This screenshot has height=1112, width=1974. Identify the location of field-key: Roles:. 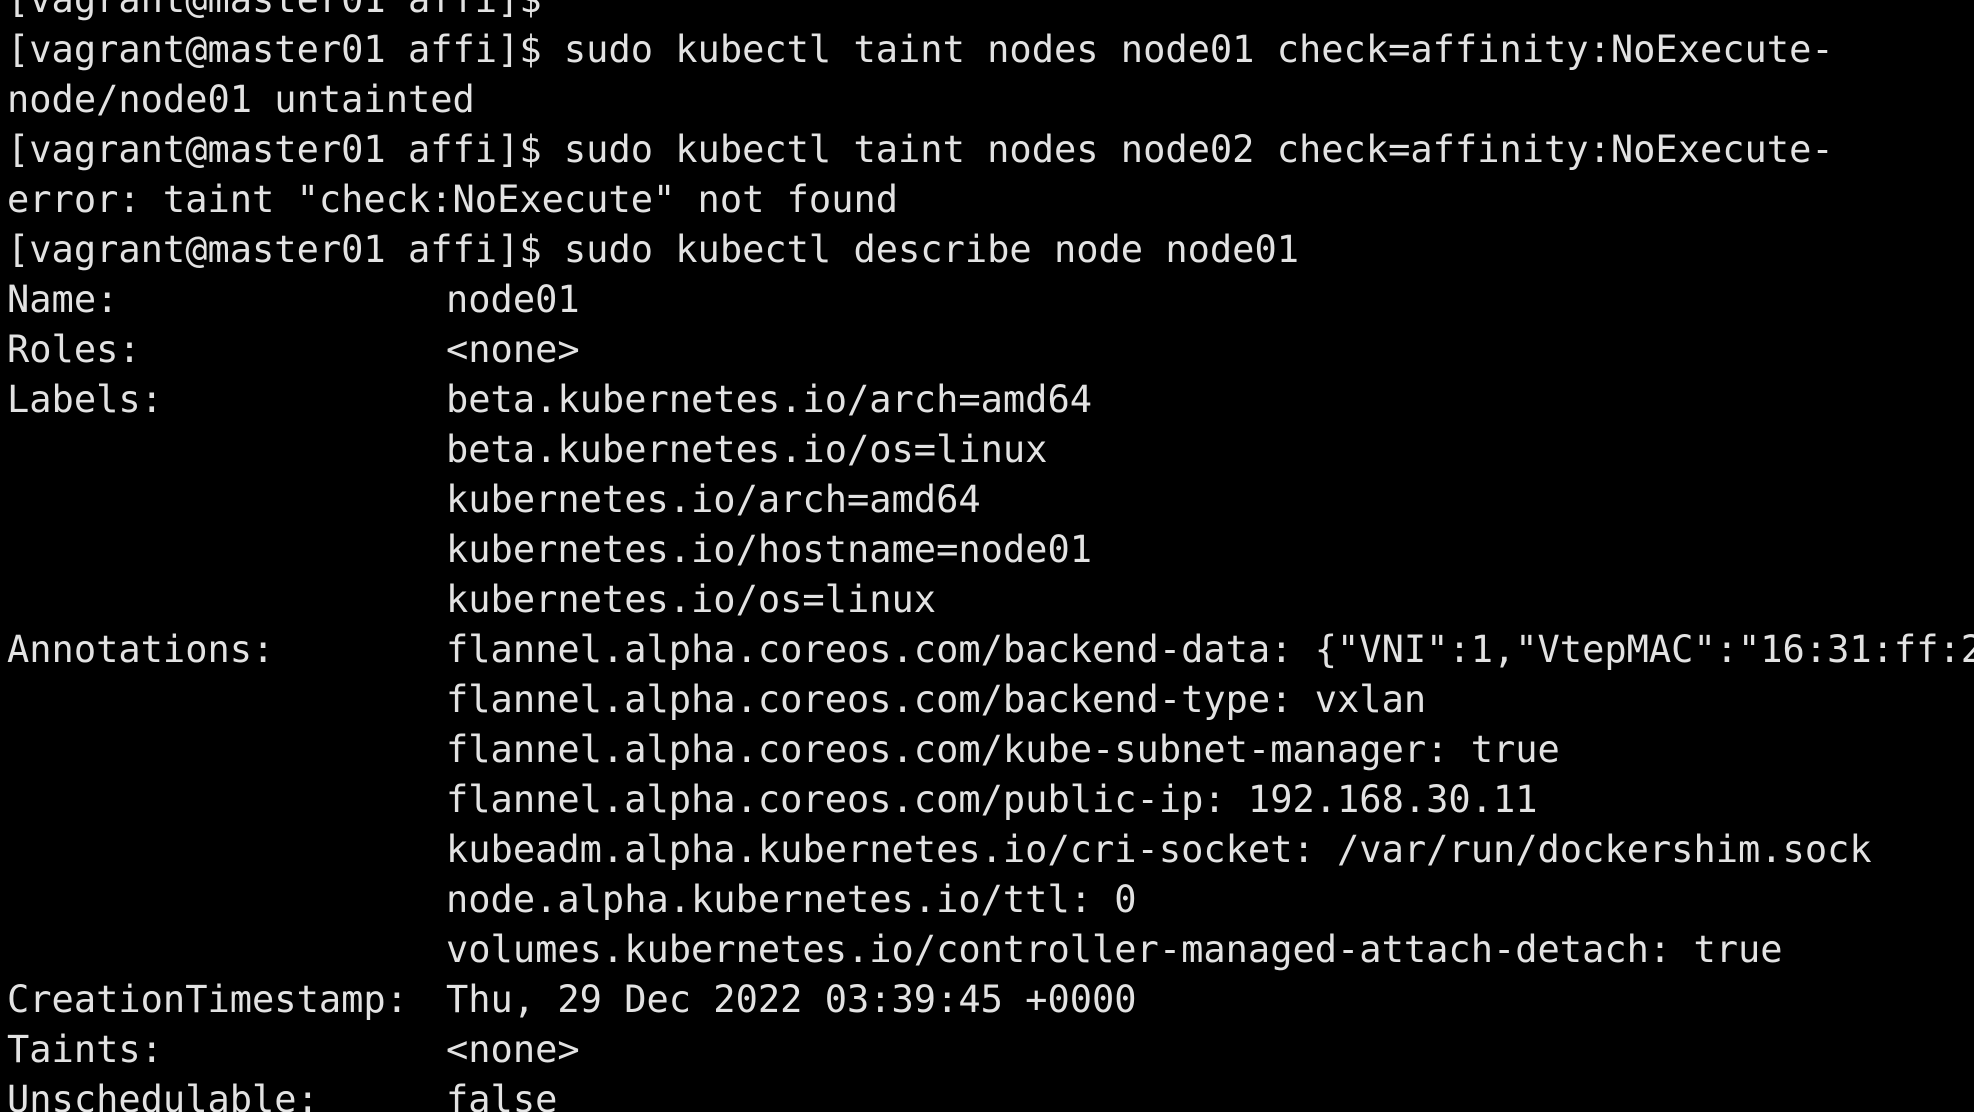
(74, 349).